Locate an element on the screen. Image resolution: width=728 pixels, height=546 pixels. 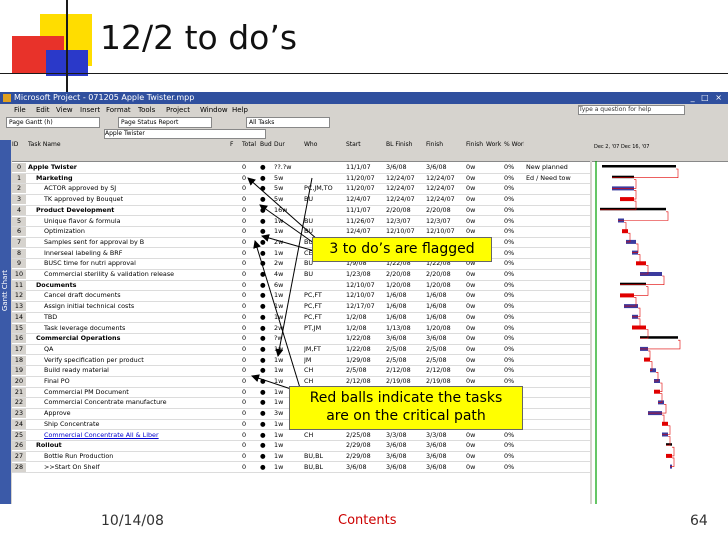
callout-arrows is located at coordinates (283, 285).